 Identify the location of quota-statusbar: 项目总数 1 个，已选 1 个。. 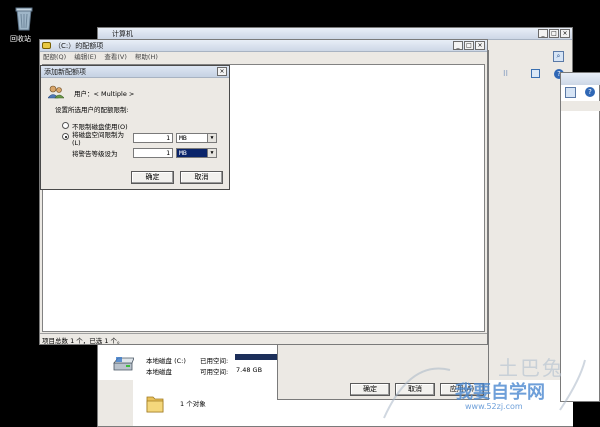
(263, 339).